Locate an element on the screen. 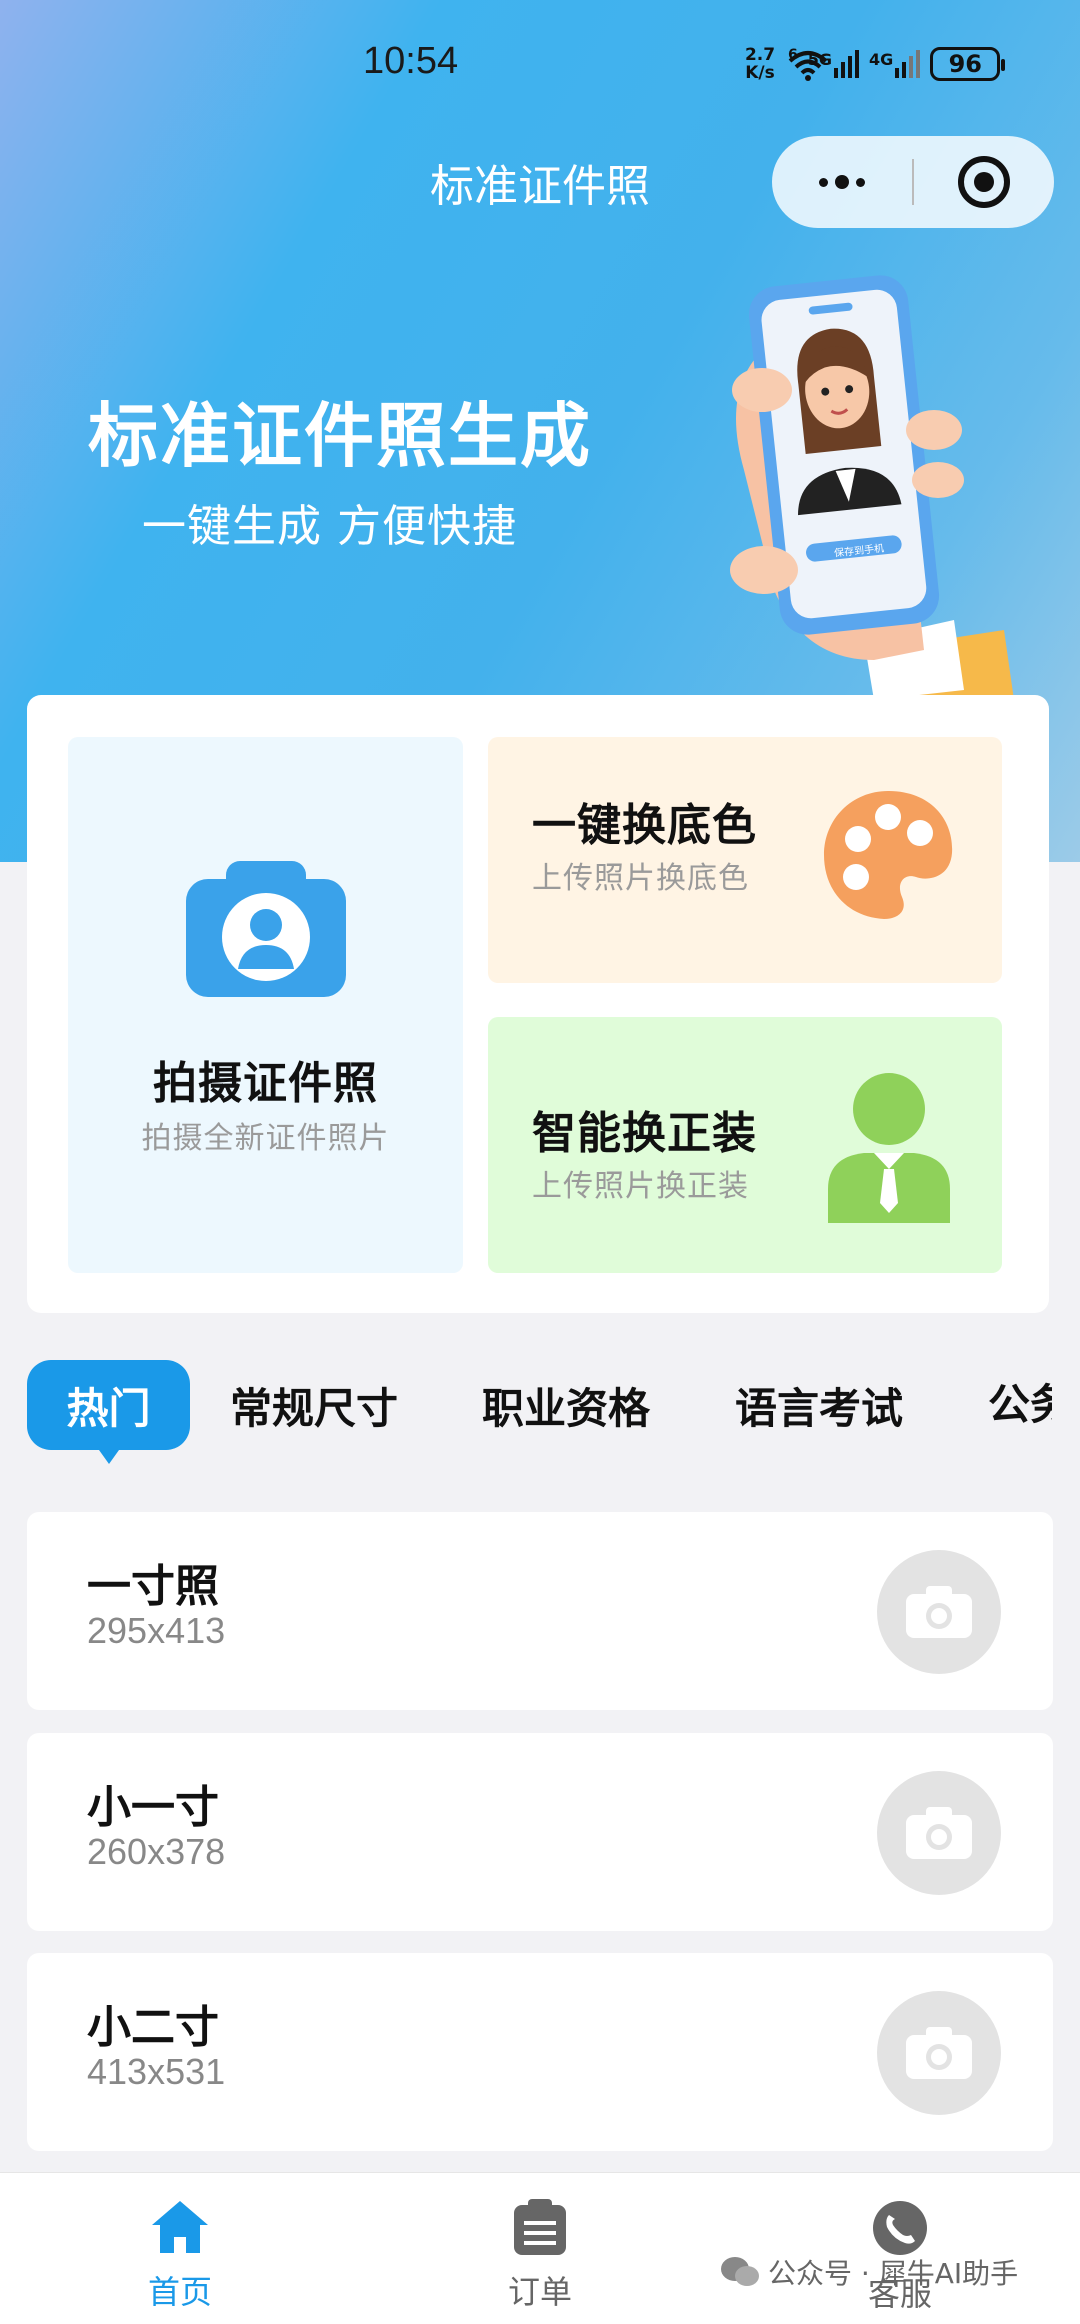  tab-hot: 热门 is located at coordinates (108, 1412).